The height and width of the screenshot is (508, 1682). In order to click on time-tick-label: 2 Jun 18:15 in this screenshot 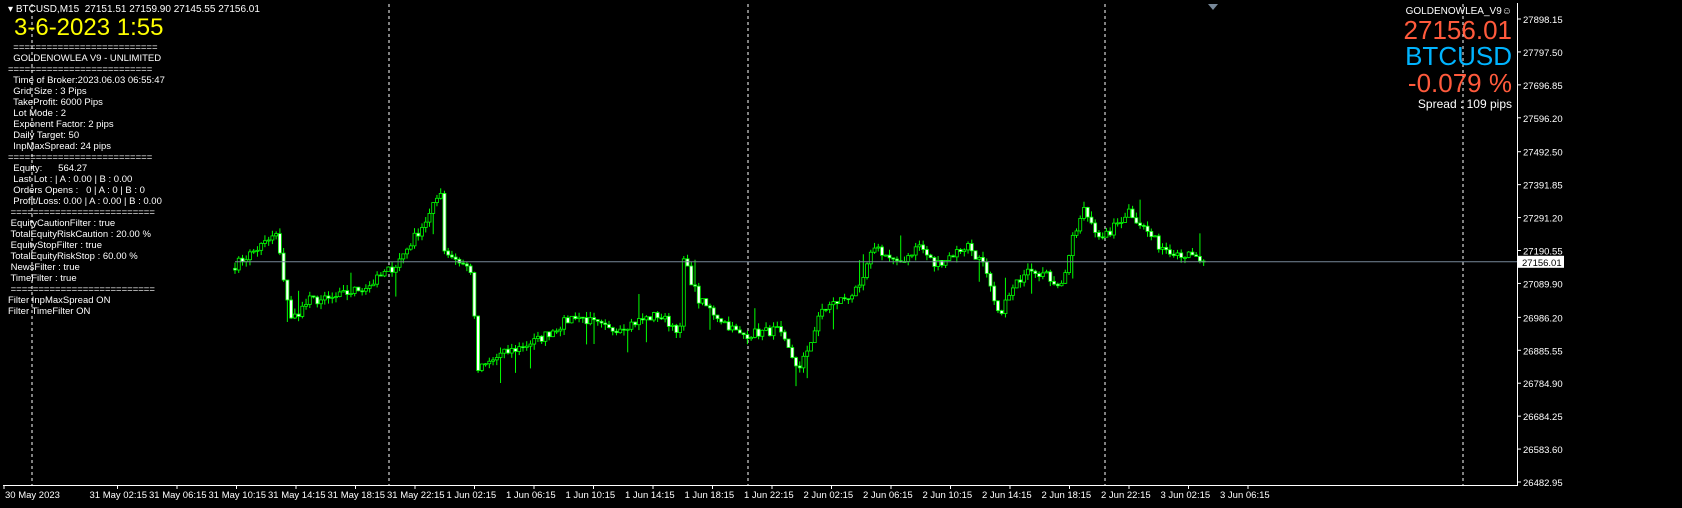, I will do `click(1067, 495)`.